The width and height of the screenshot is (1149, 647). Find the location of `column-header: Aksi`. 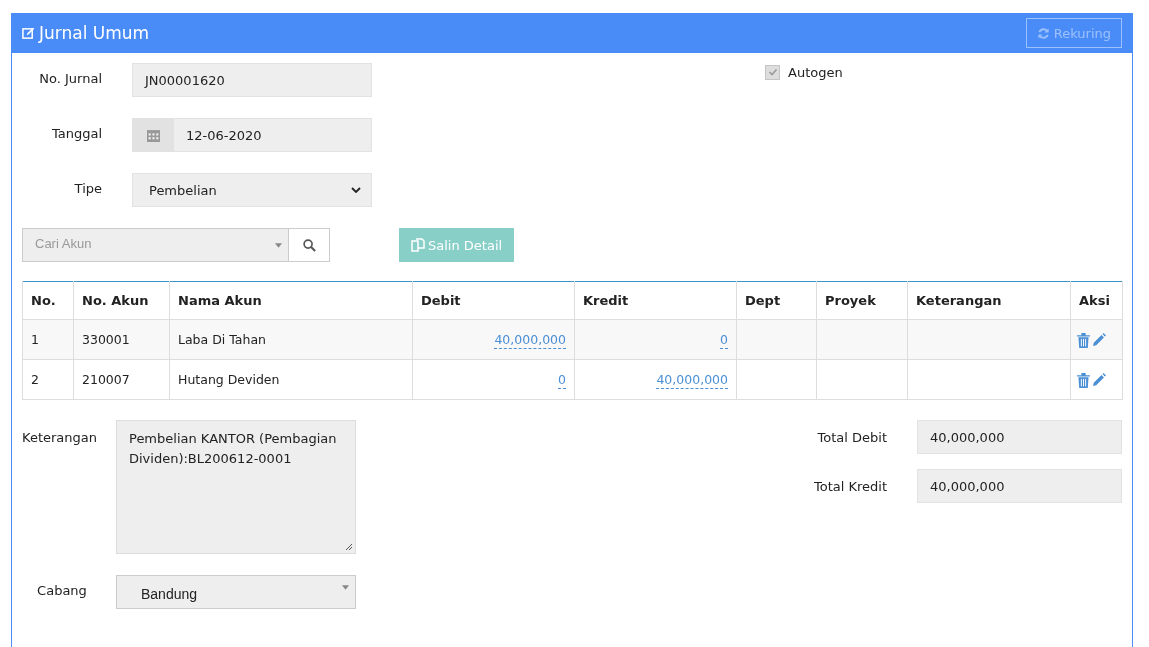

column-header: Aksi is located at coordinates (1096, 300).